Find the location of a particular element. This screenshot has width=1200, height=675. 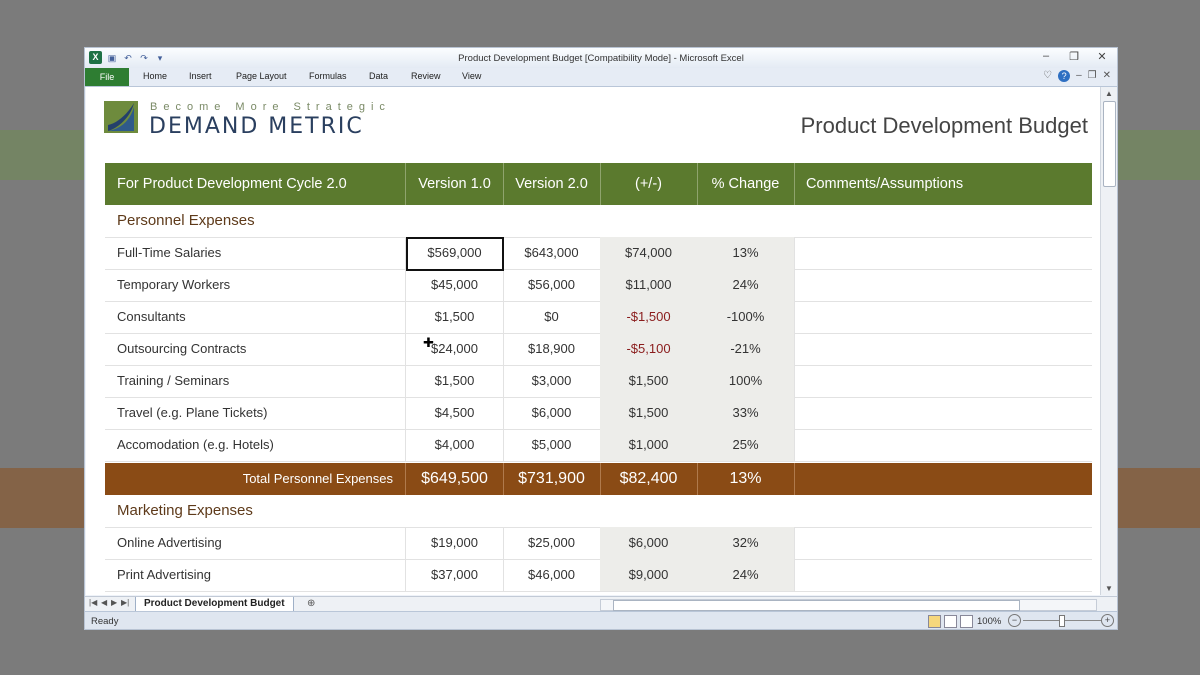

sheet-tab-active: Product Development Budget is located at coordinates (214, 604).